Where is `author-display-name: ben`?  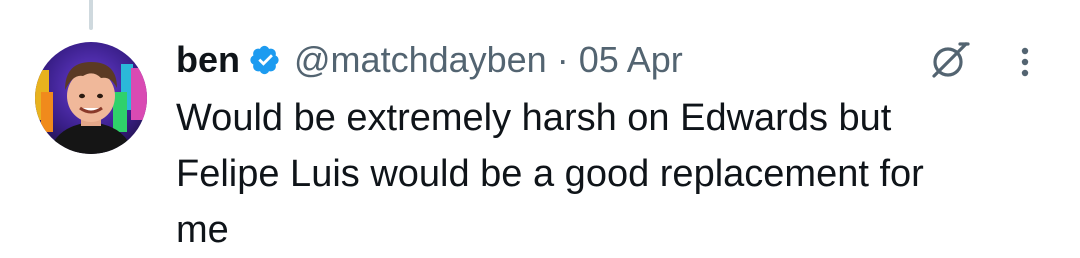 author-display-name: ben is located at coordinates (208, 60).